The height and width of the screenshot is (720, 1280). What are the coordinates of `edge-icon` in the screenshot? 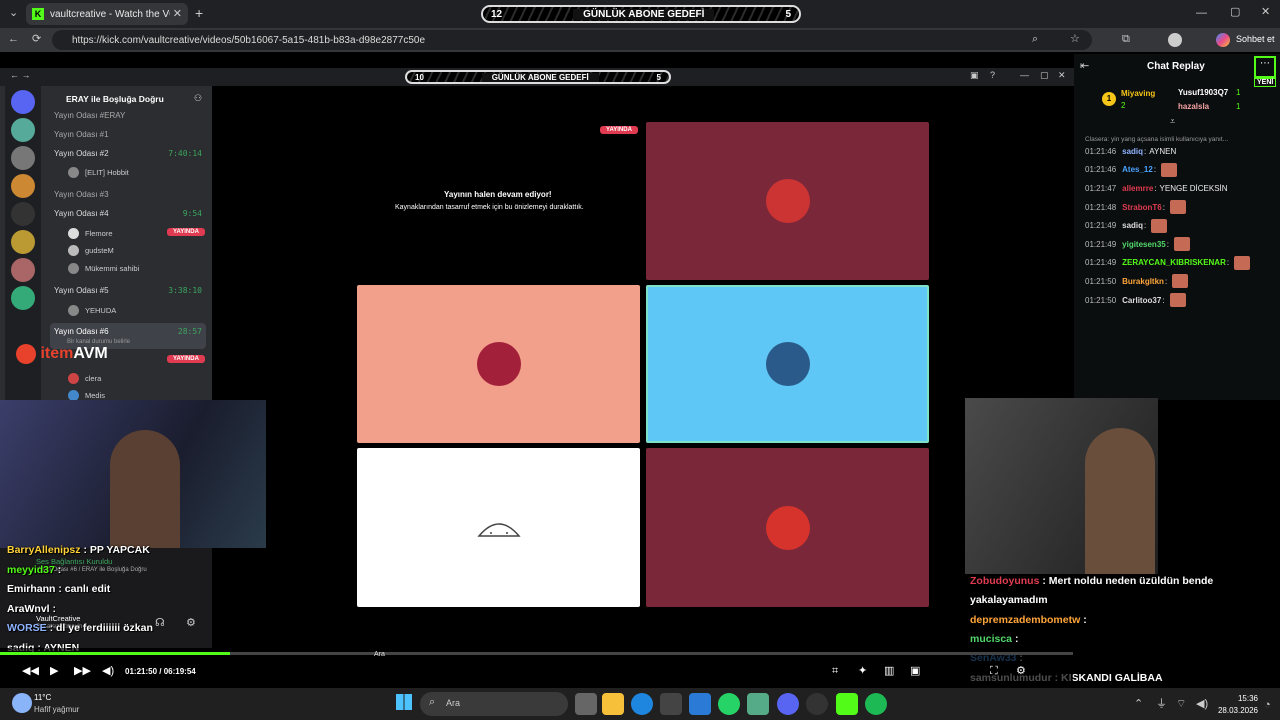 It's located at (642, 704).